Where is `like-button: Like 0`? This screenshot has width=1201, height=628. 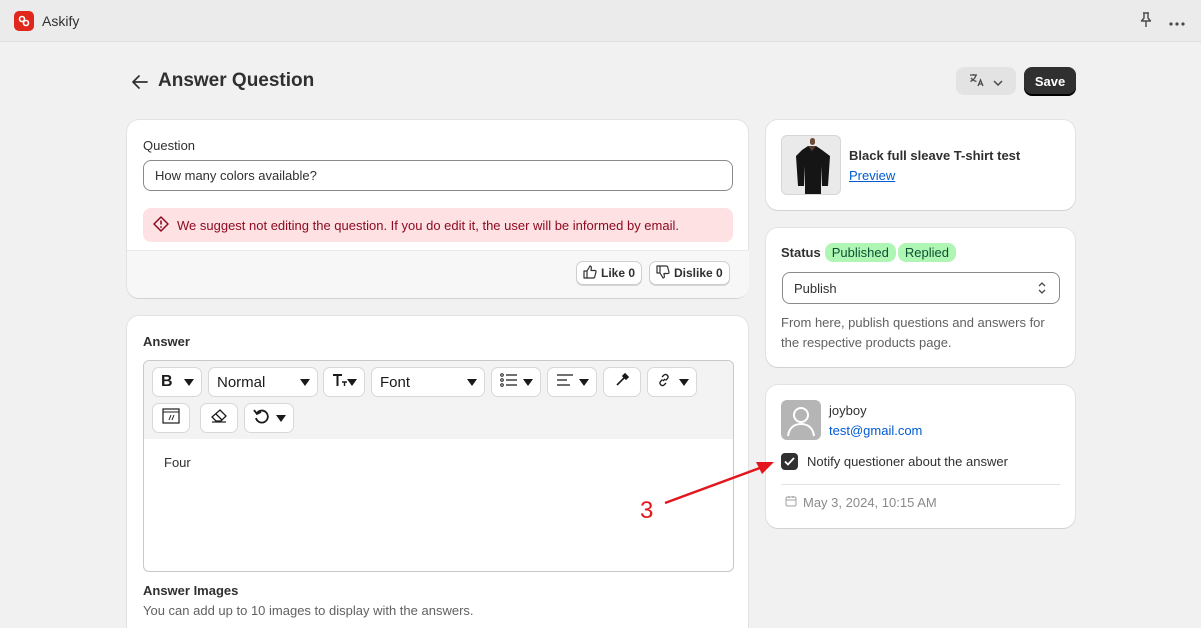
like-button: Like 0 is located at coordinates (609, 273).